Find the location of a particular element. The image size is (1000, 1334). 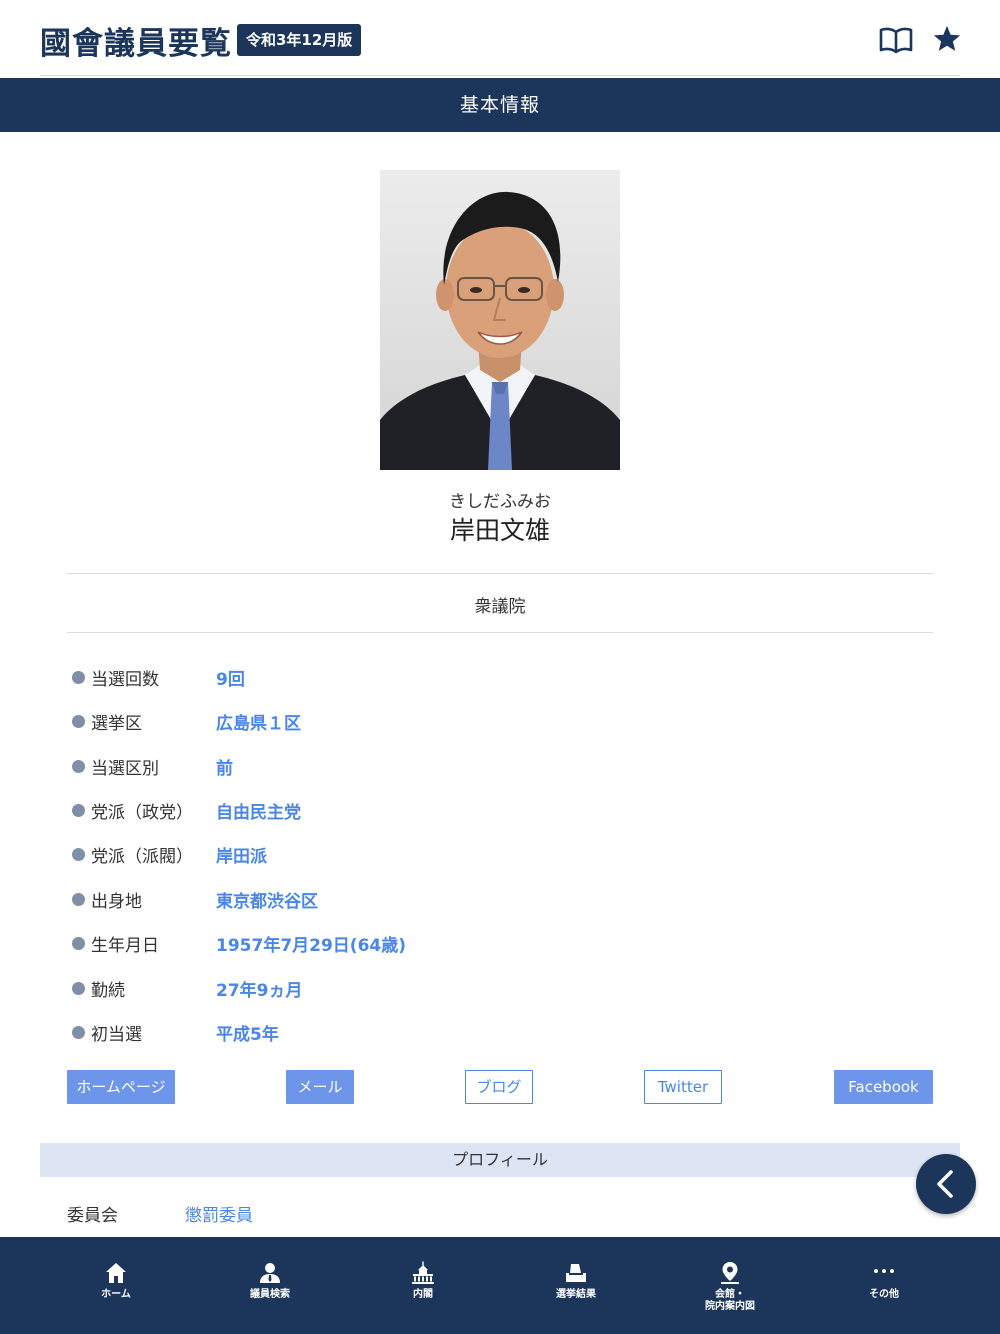

app-title: 國會議員要覧 is located at coordinates (136, 44).